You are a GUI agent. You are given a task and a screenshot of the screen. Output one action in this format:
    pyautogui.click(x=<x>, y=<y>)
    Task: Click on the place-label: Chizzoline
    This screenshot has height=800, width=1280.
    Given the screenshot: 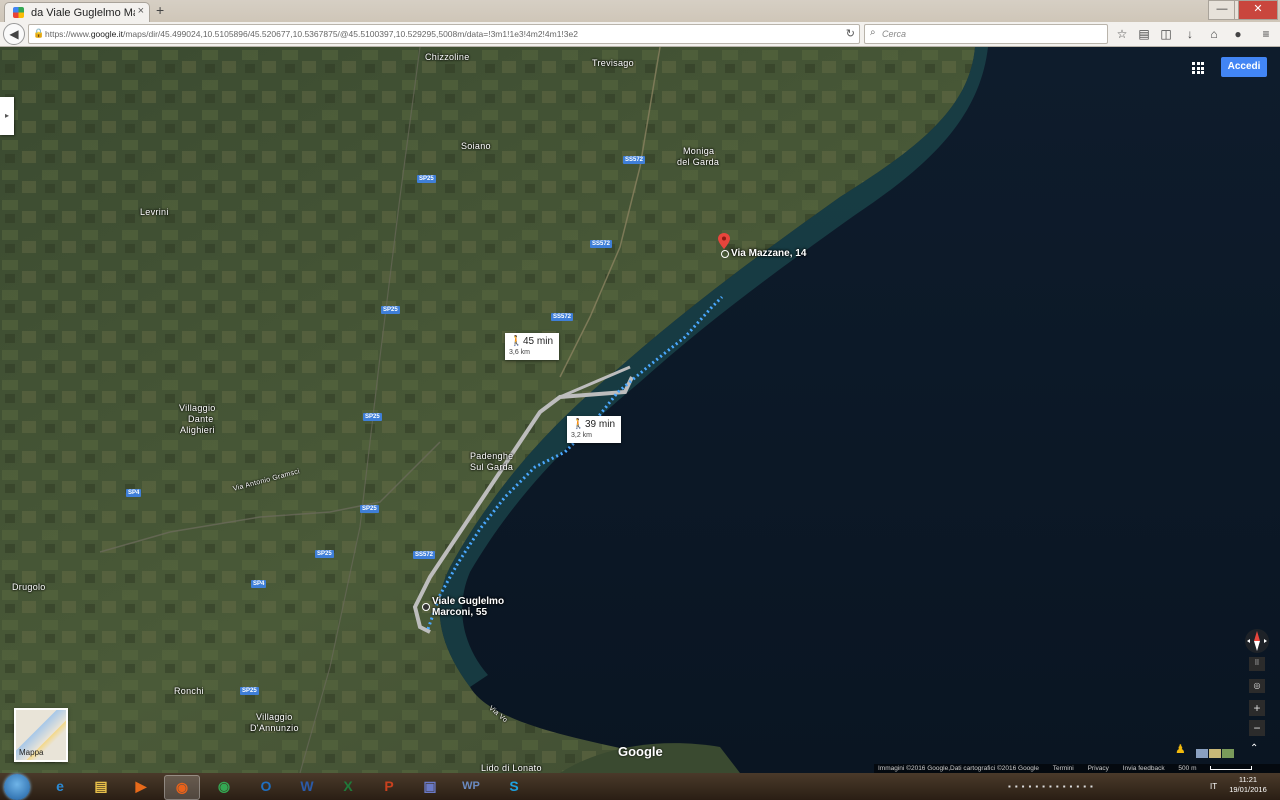 What is the action you would take?
    pyautogui.click(x=447, y=57)
    